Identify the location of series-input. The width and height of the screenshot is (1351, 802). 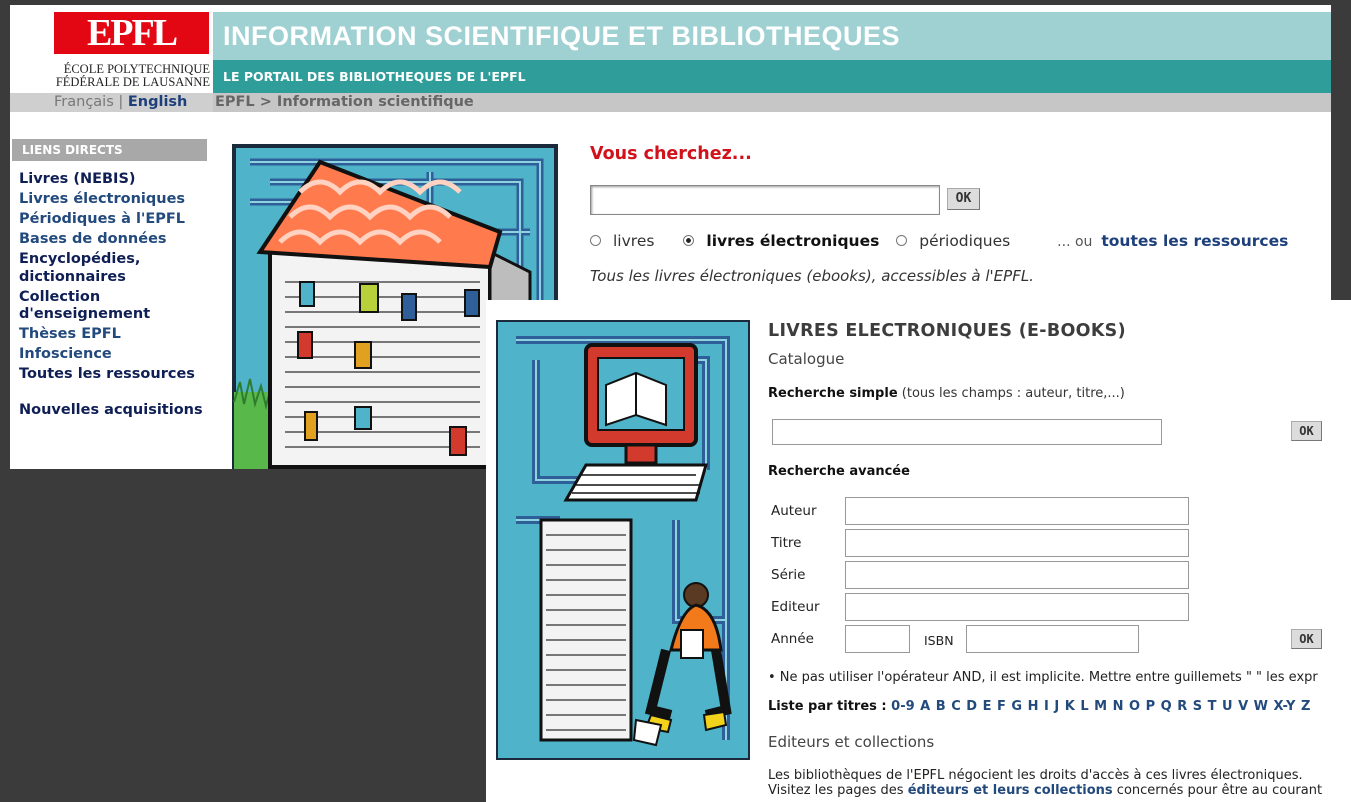
(1017, 575).